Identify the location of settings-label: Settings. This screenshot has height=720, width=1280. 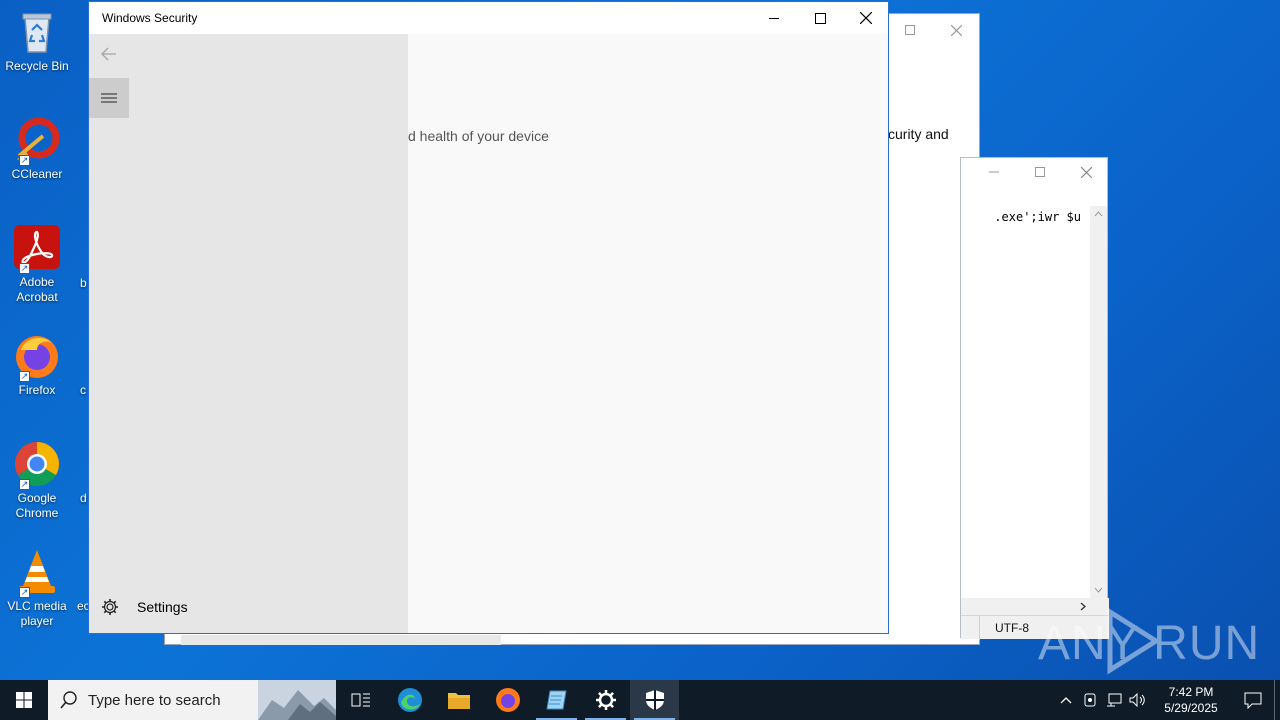
(162, 607).